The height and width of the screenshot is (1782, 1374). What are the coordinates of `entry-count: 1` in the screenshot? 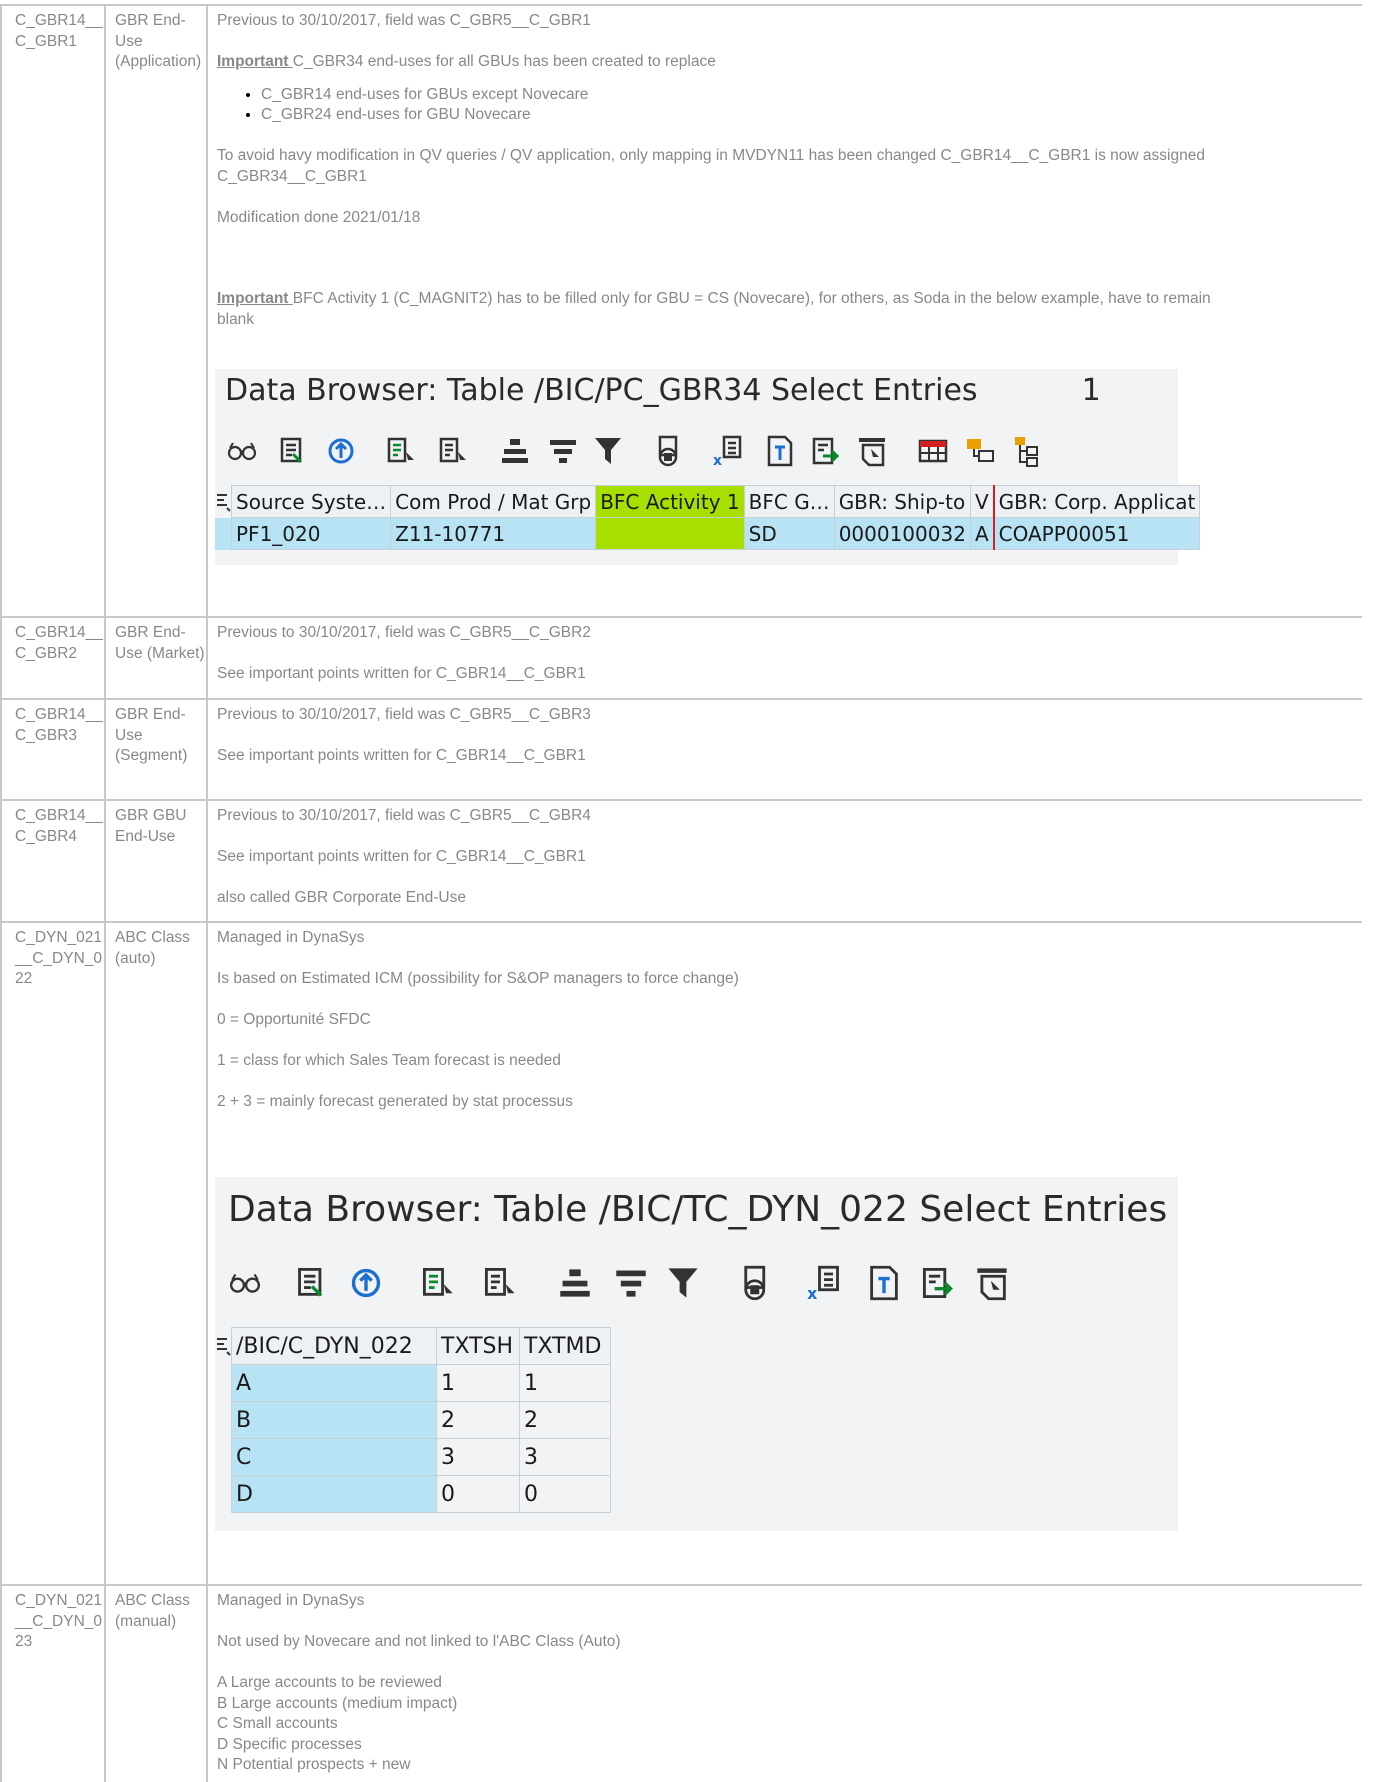 It's located at (1091, 390).